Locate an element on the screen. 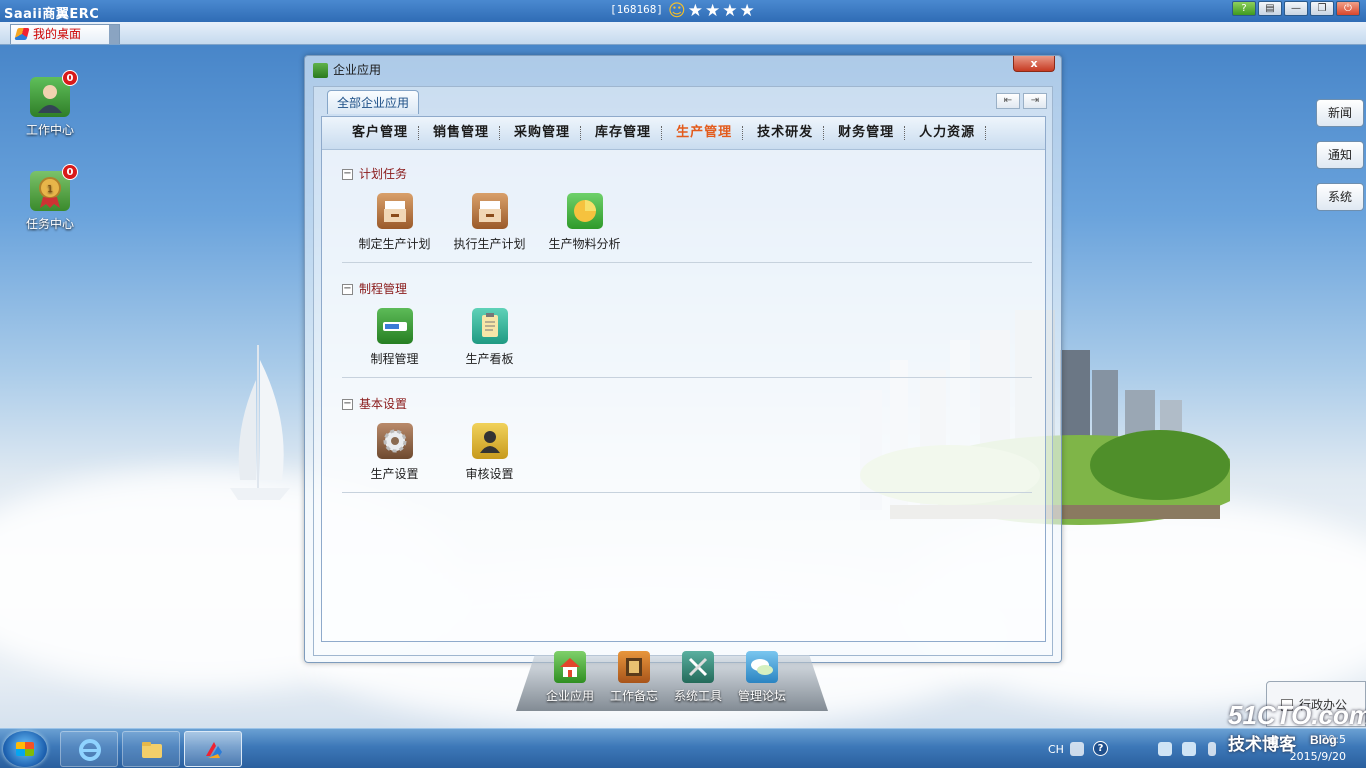 This screenshot has width=1366, height=768. dock-work-memo: 工作备忘 is located at coordinates (634, 677).